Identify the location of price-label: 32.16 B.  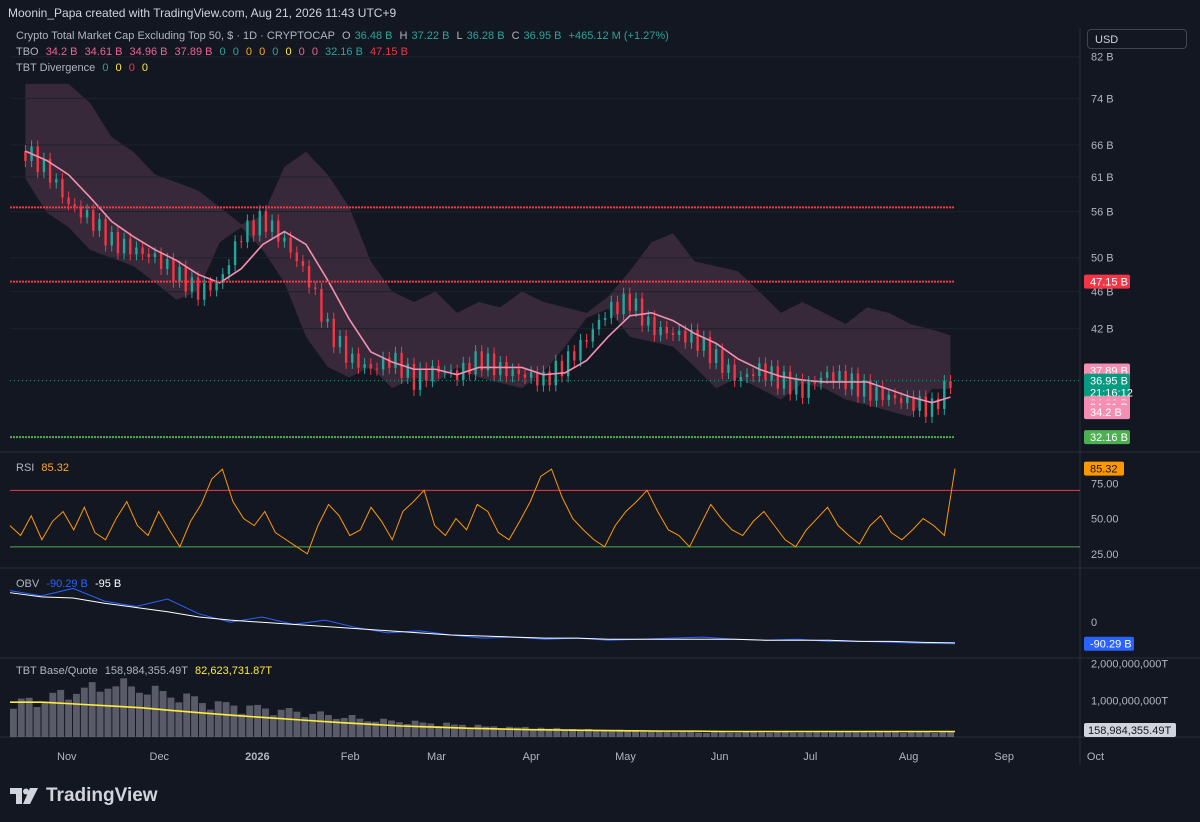
(1109, 438).